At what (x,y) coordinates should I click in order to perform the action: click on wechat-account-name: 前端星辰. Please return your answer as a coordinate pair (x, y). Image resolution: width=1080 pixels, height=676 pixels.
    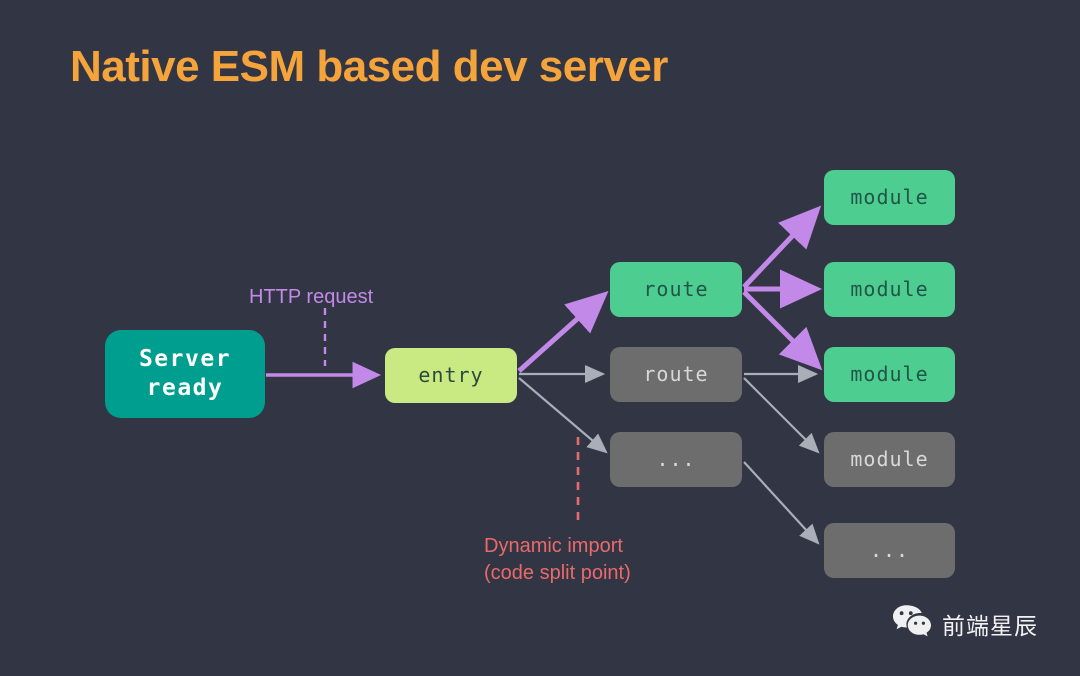
    Looking at the image, I should click on (990, 625).